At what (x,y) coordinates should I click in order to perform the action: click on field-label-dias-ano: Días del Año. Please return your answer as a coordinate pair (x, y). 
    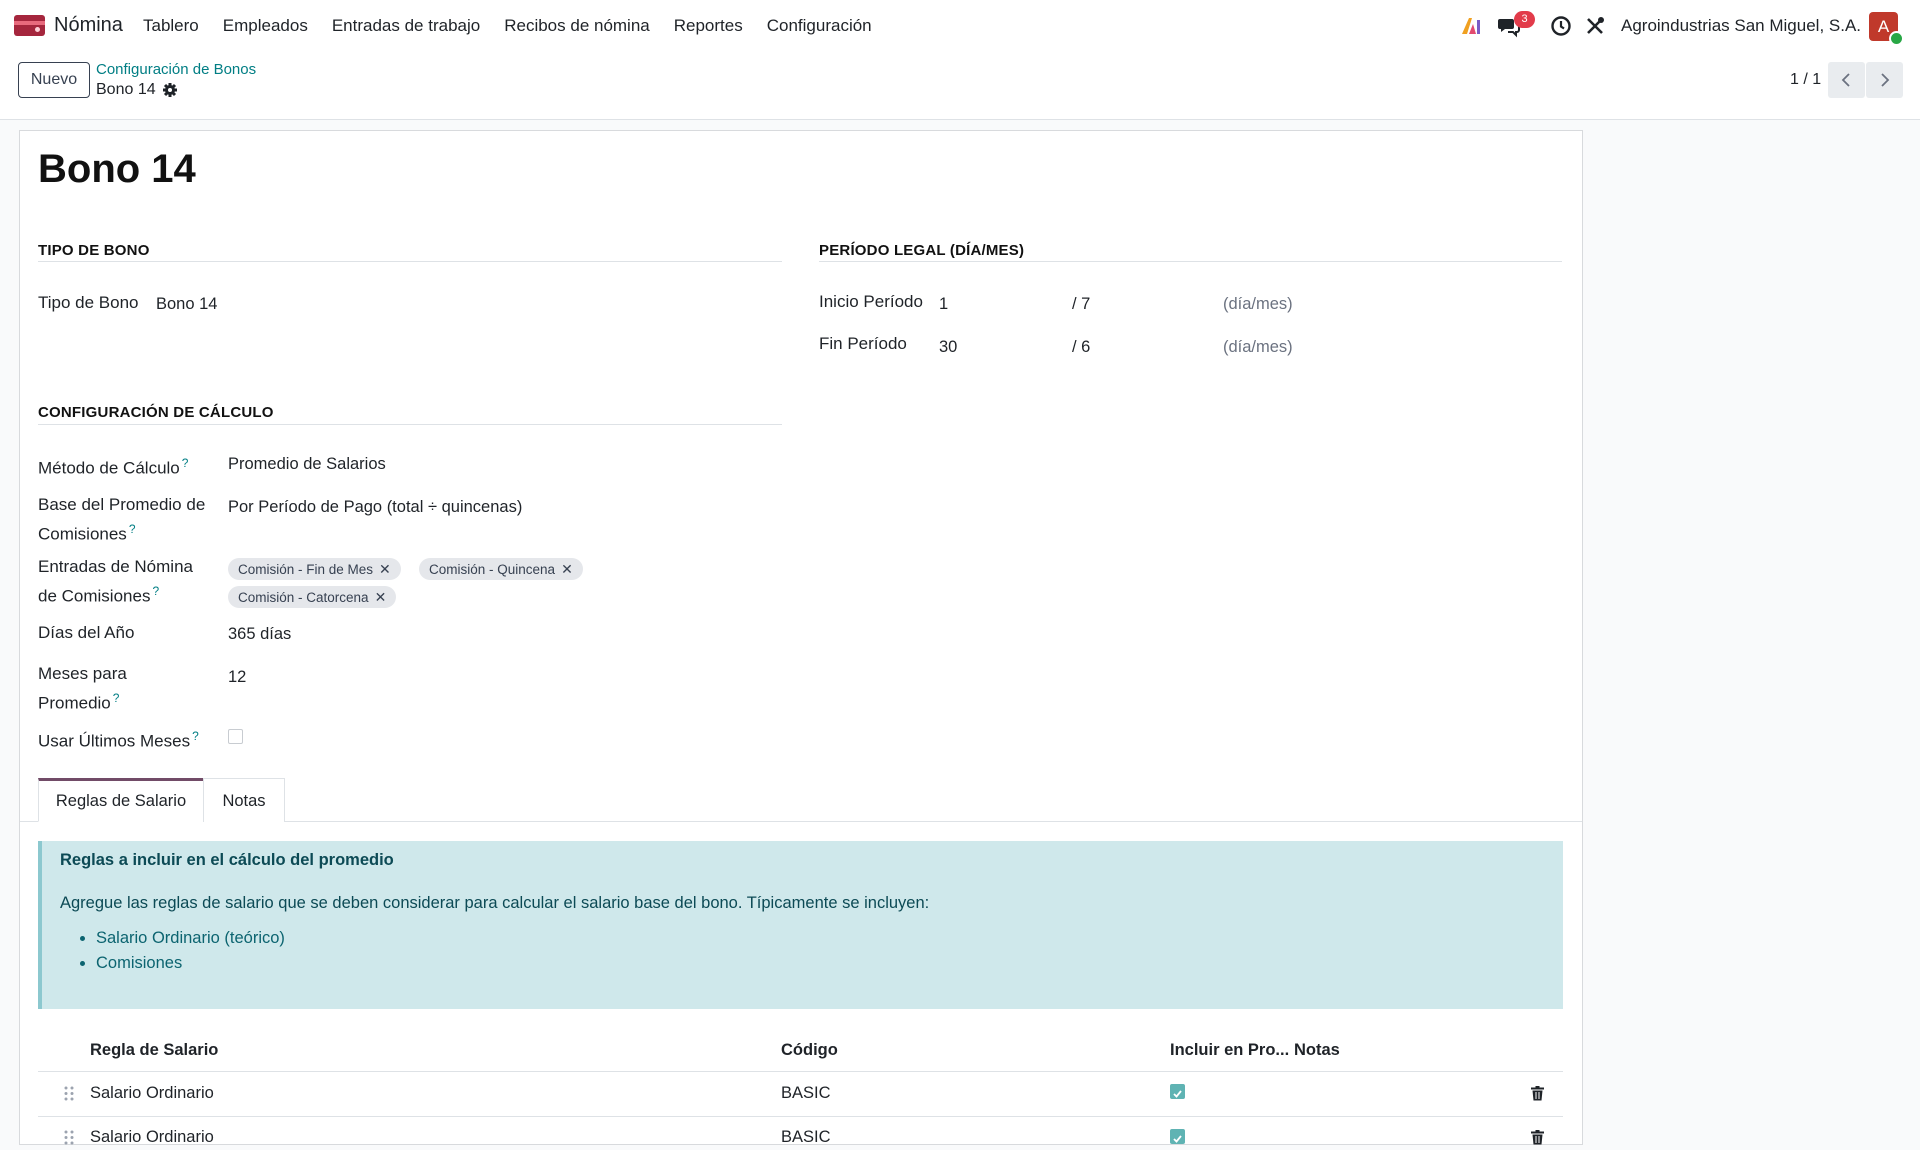
    Looking at the image, I should click on (86, 632).